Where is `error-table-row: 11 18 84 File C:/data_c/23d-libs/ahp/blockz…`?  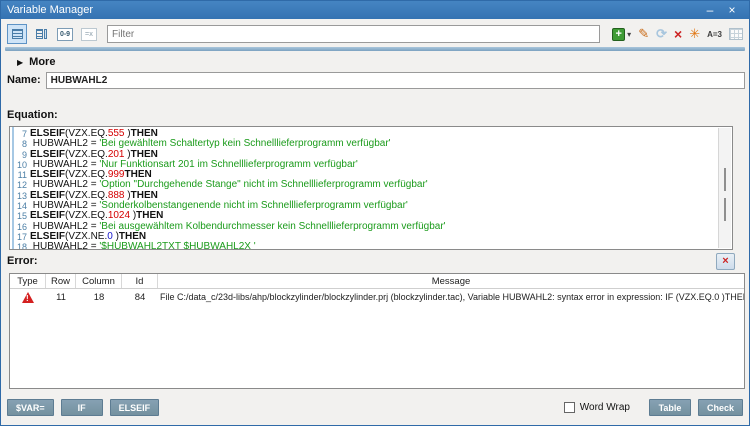 error-table-row: 11 18 84 File C:/data_c/23d-libs/ahp/blockz… is located at coordinates (377, 297).